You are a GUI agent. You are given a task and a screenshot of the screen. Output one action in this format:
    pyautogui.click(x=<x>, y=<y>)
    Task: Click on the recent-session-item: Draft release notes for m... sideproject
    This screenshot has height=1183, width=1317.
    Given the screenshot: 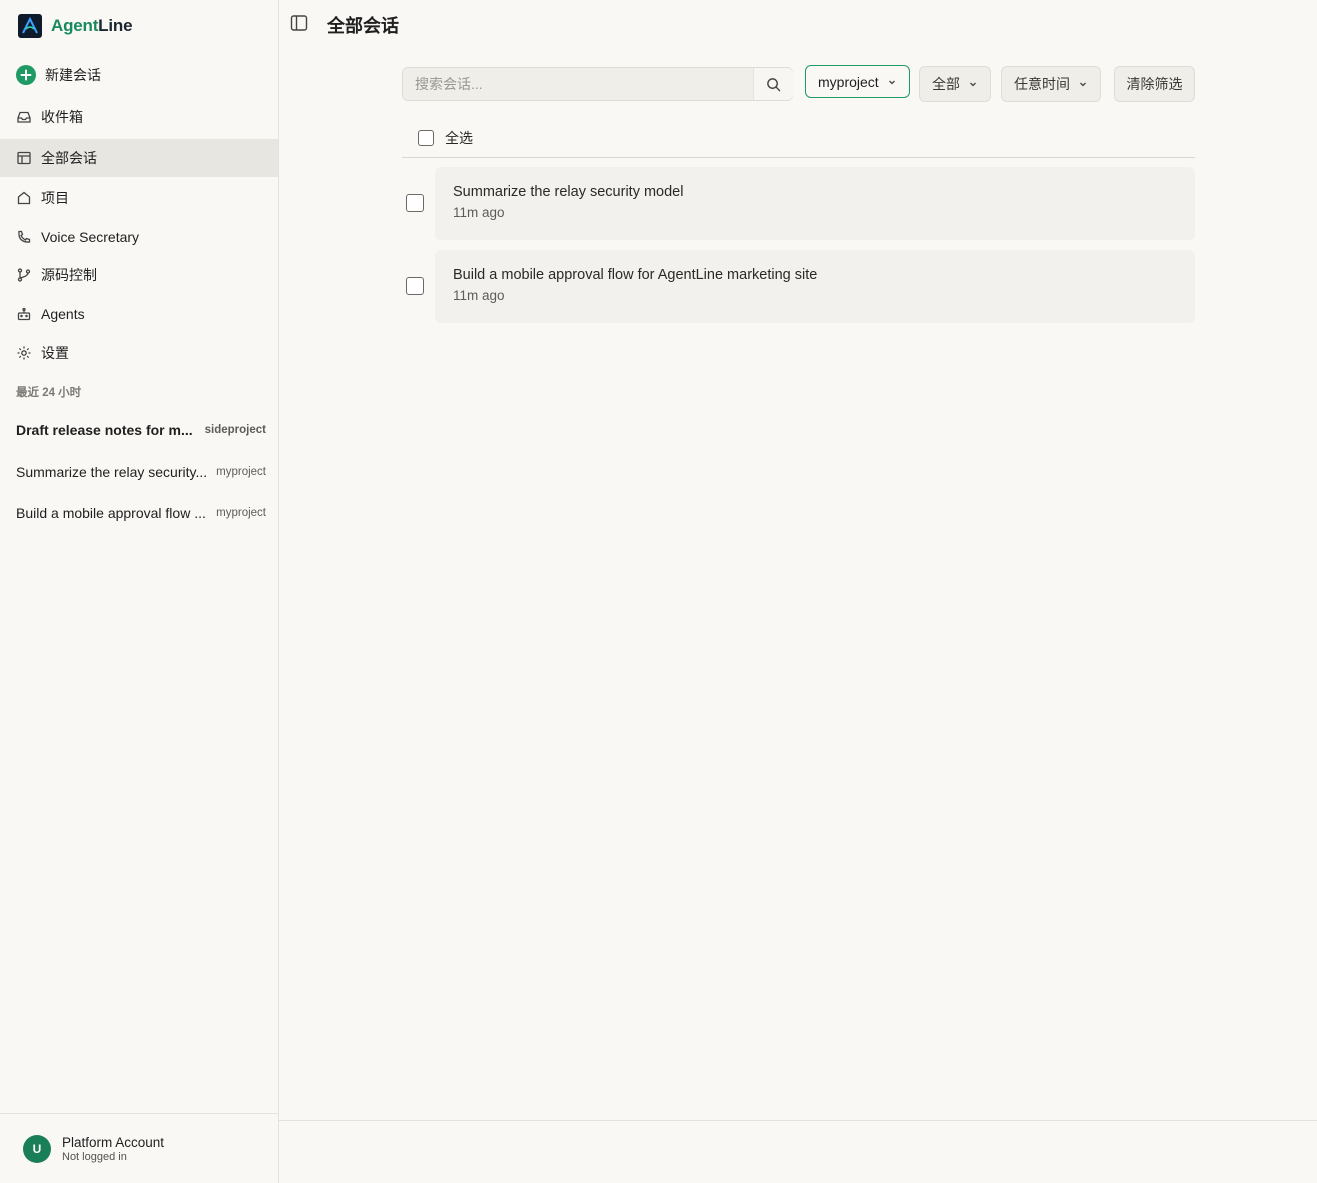 What is the action you would take?
    pyautogui.click(x=141, y=430)
    